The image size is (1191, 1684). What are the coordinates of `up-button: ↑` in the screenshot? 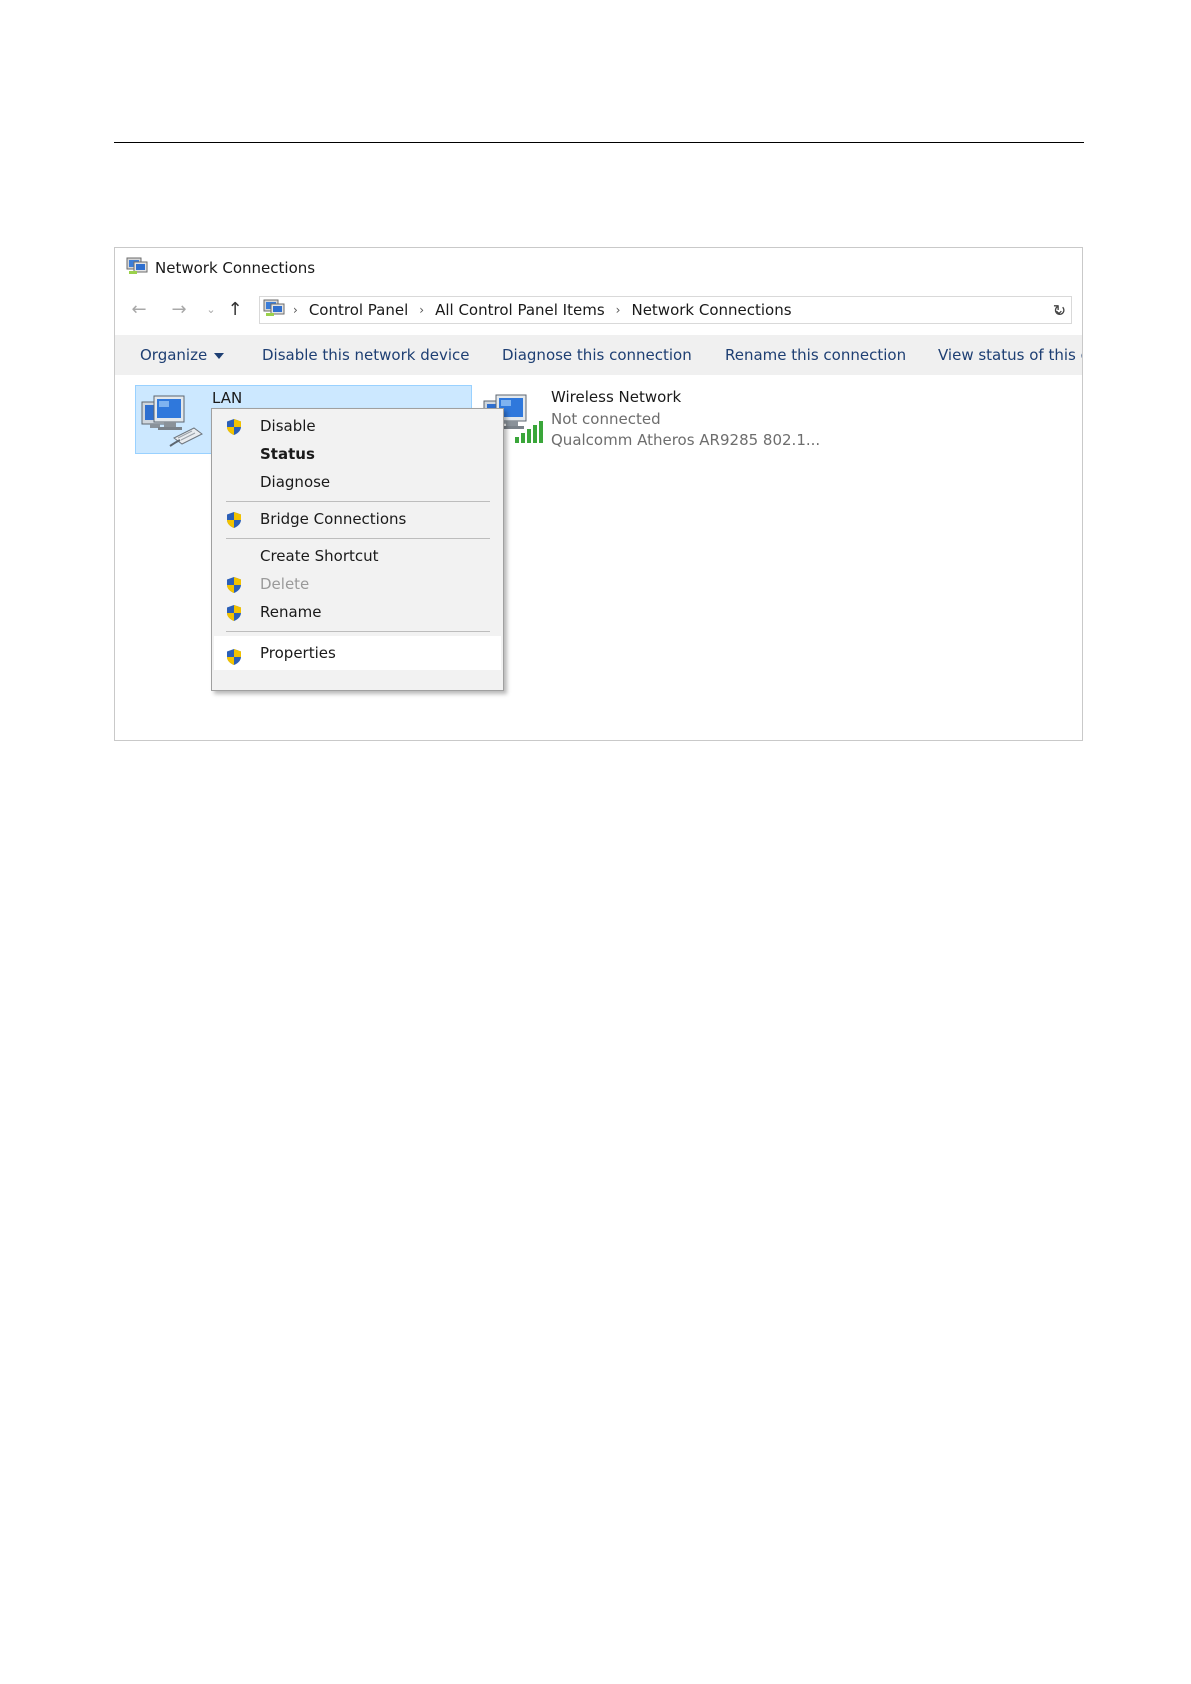 It's located at (235, 309).